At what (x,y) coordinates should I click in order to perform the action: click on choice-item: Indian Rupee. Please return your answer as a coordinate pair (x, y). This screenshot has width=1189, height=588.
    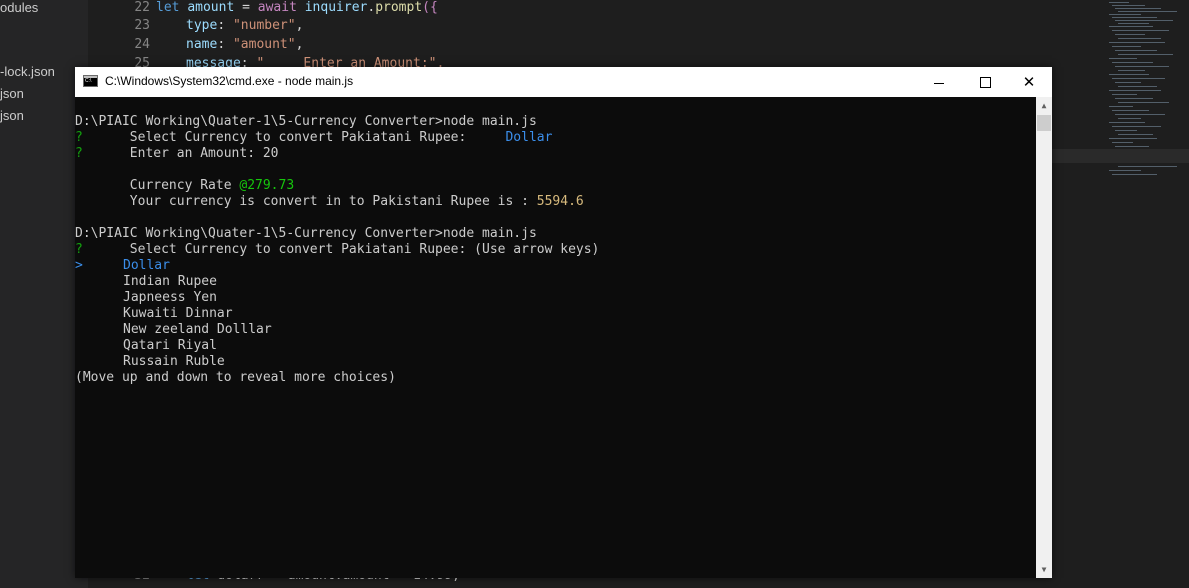
    Looking at the image, I should click on (170, 282).